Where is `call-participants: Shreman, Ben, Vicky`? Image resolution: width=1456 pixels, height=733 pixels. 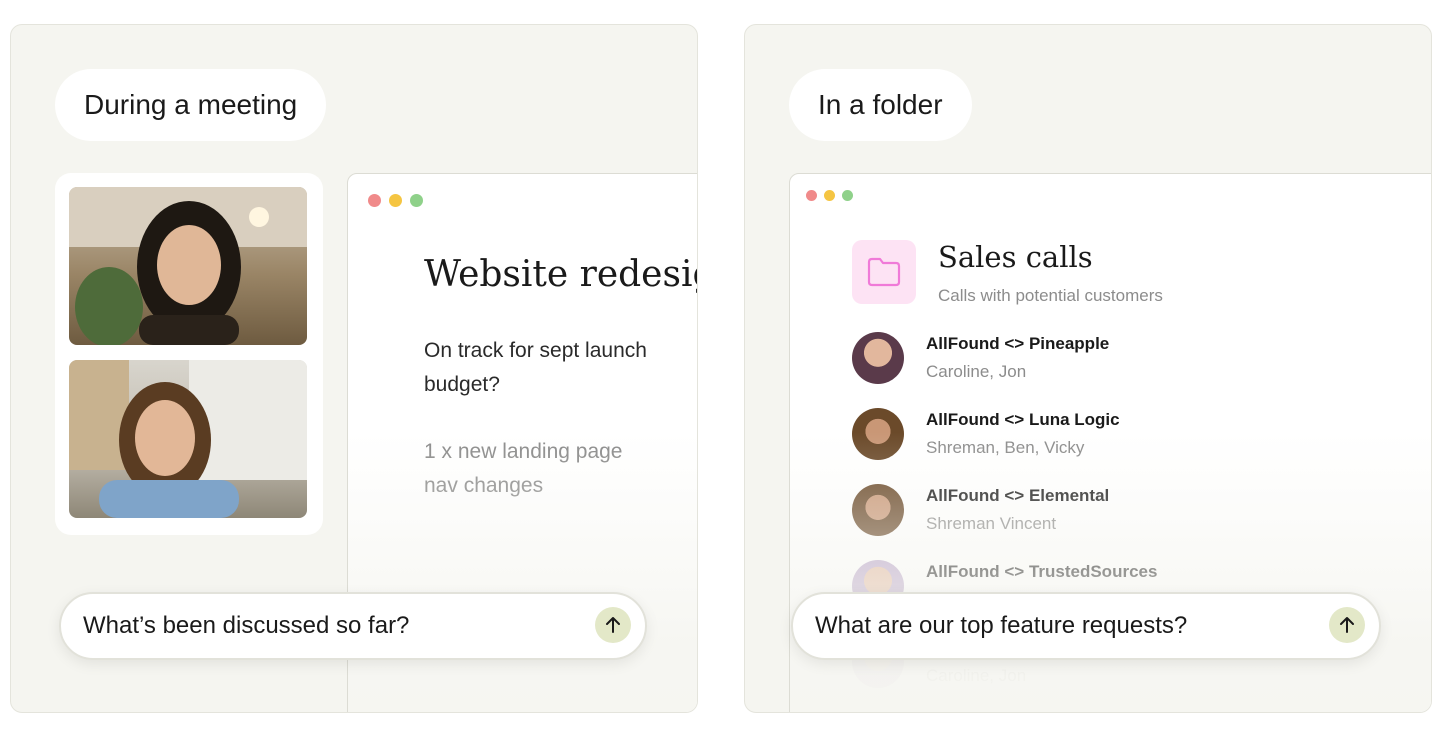
call-participants: Shreman, Ben, Vicky is located at coordinates (1005, 447).